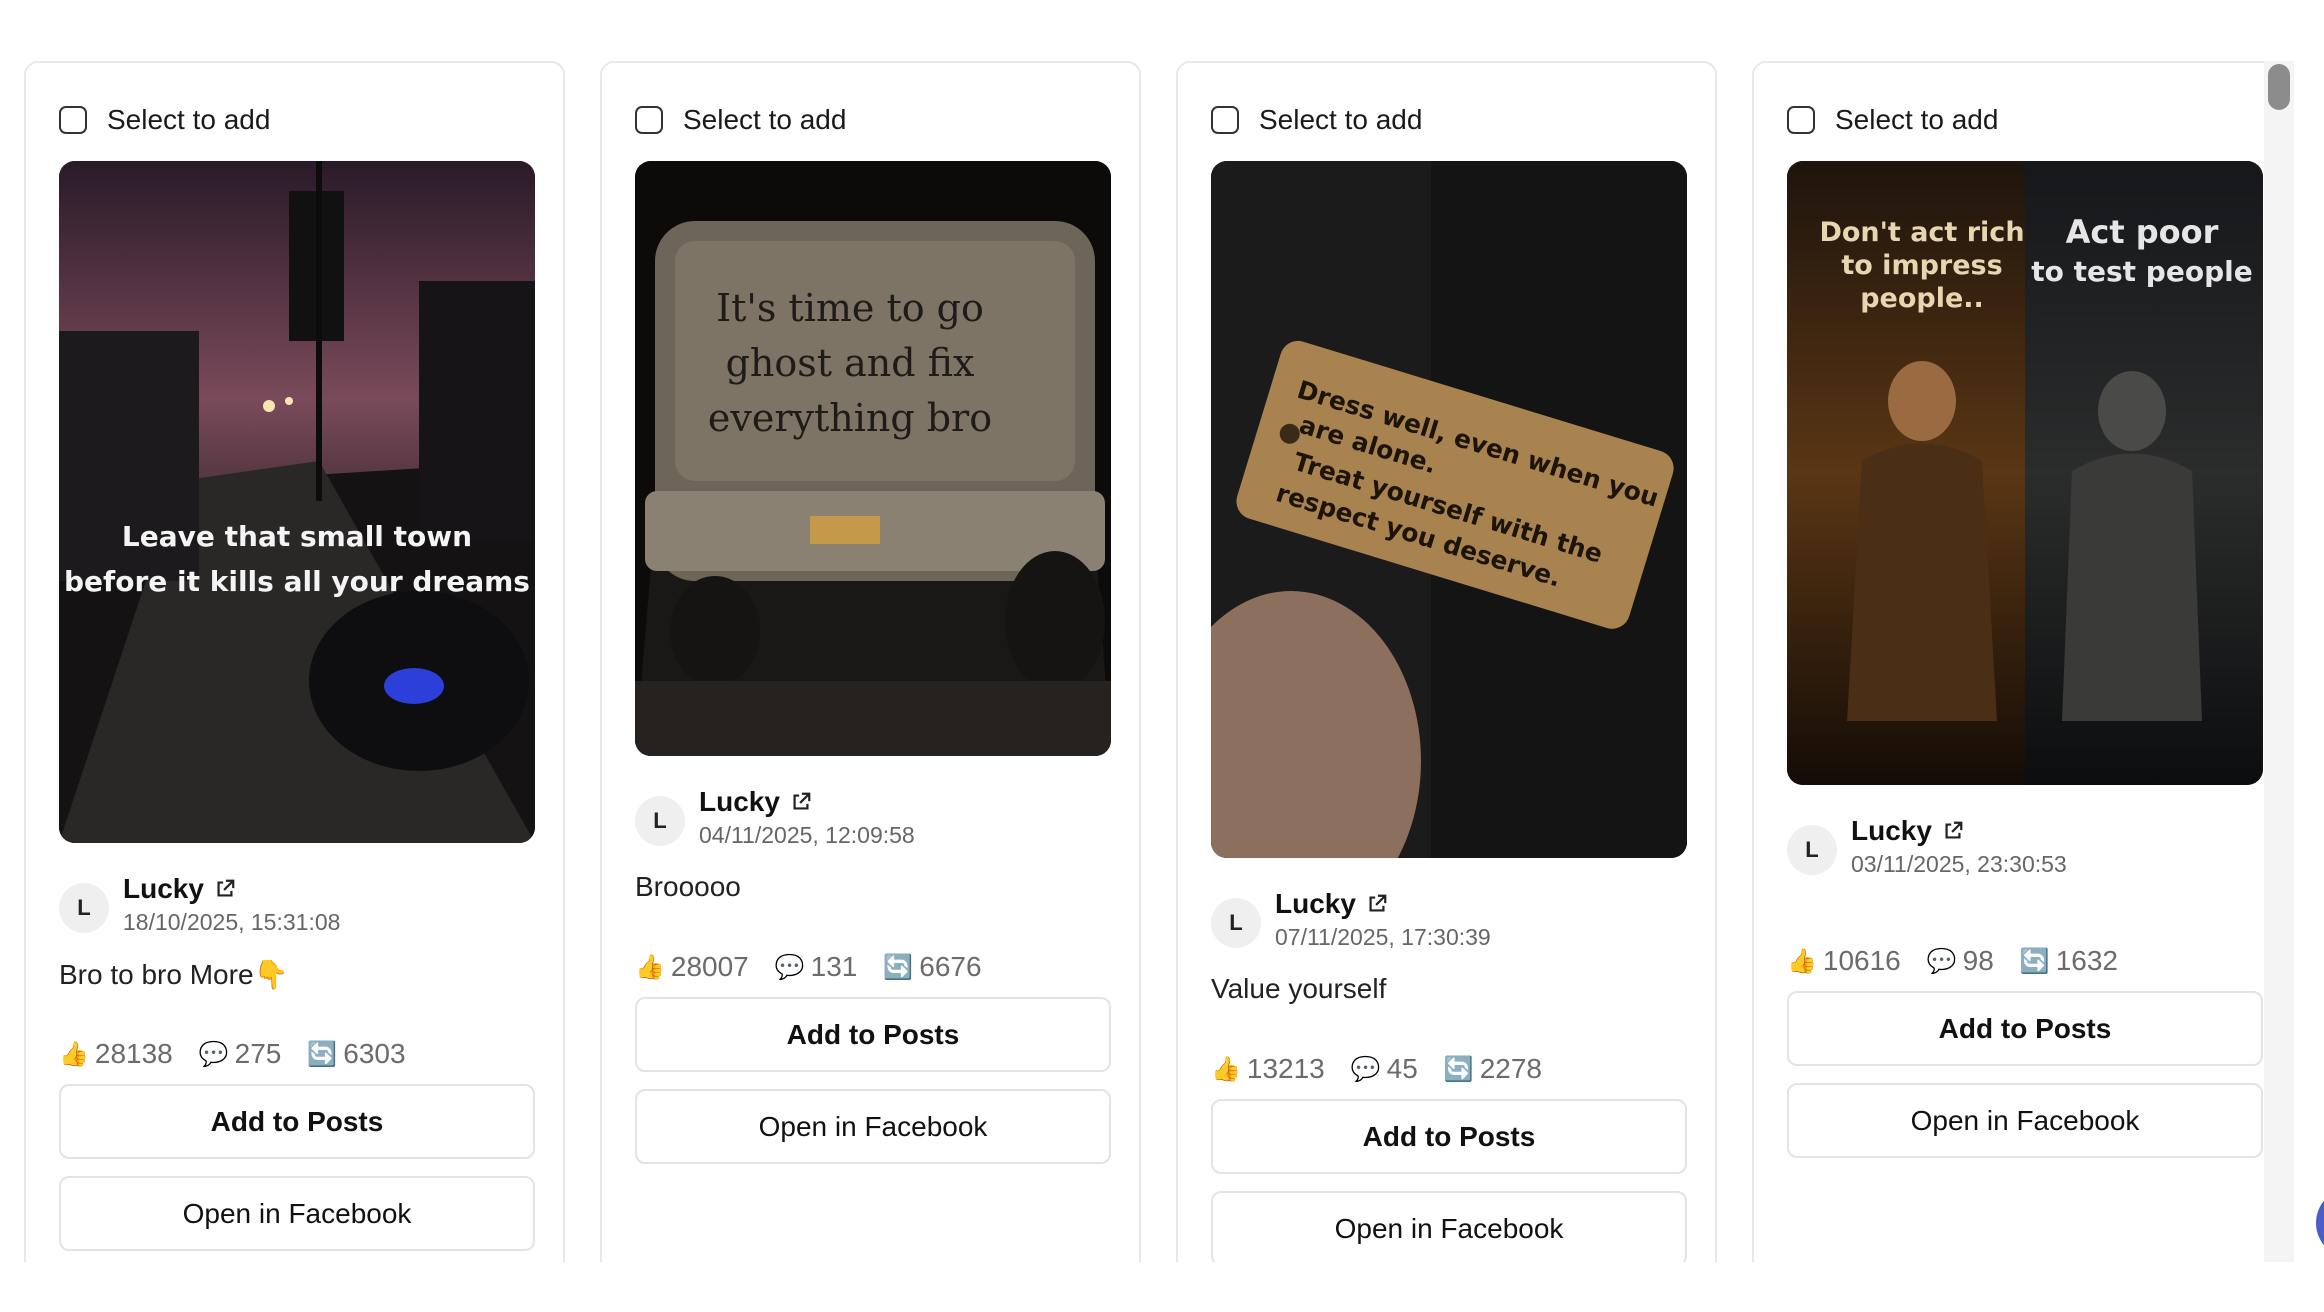 The height and width of the screenshot is (1312, 2324). I want to click on image-text-line-1: Don't act rich, so click(1921, 232).